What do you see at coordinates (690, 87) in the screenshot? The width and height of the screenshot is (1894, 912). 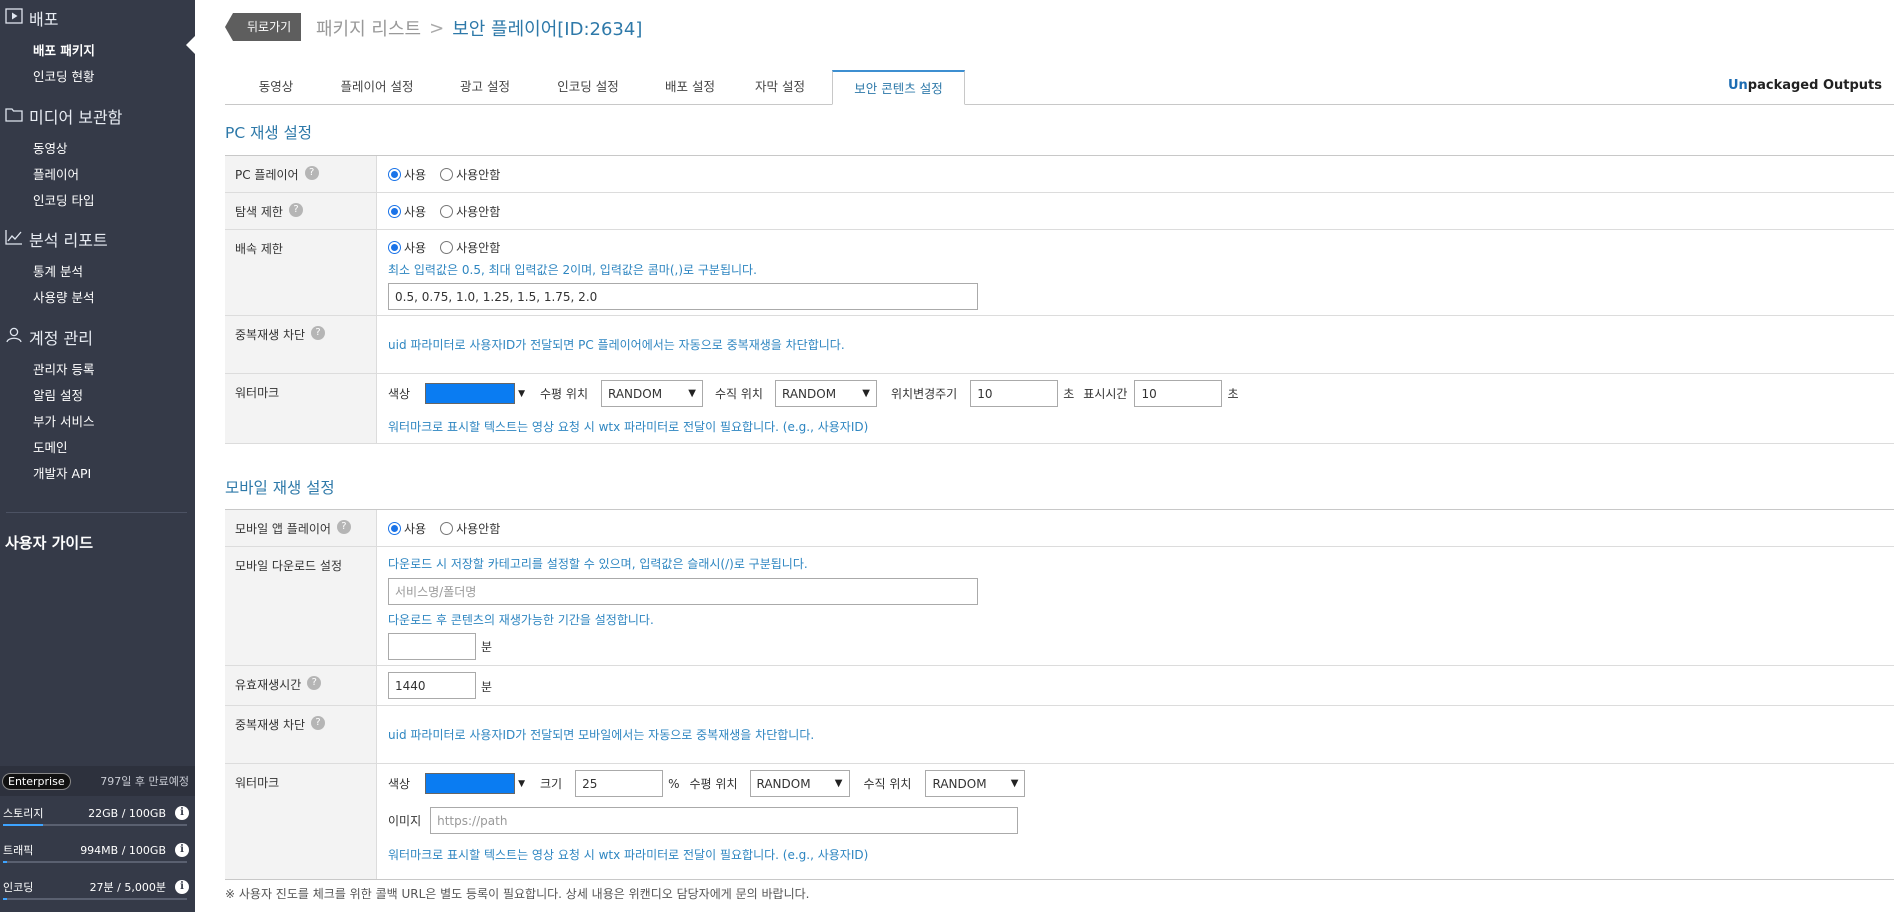 I see `tab-deploy-settings: 배포 설정` at bounding box center [690, 87].